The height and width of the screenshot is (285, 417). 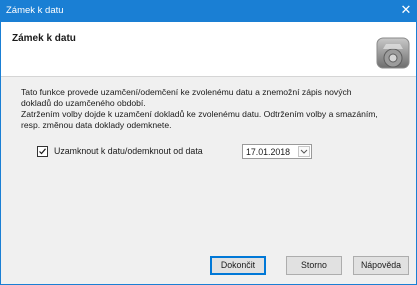 What do you see at coordinates (304, 151) in the screenshot?
I see `chevron-down-icon` at bounding box center [304, 151].